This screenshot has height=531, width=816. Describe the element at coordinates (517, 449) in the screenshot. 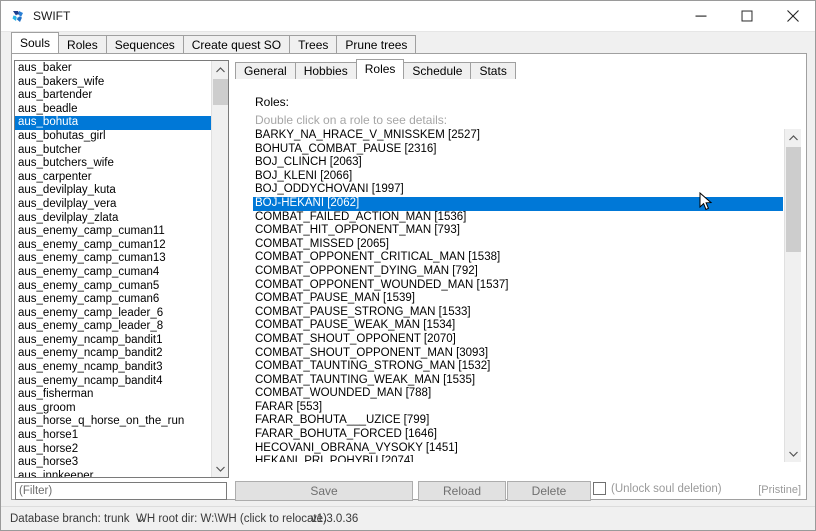

I see `roles-list-item: HECOVANI_OBRANA_VYSOKY [1451]` at that location.